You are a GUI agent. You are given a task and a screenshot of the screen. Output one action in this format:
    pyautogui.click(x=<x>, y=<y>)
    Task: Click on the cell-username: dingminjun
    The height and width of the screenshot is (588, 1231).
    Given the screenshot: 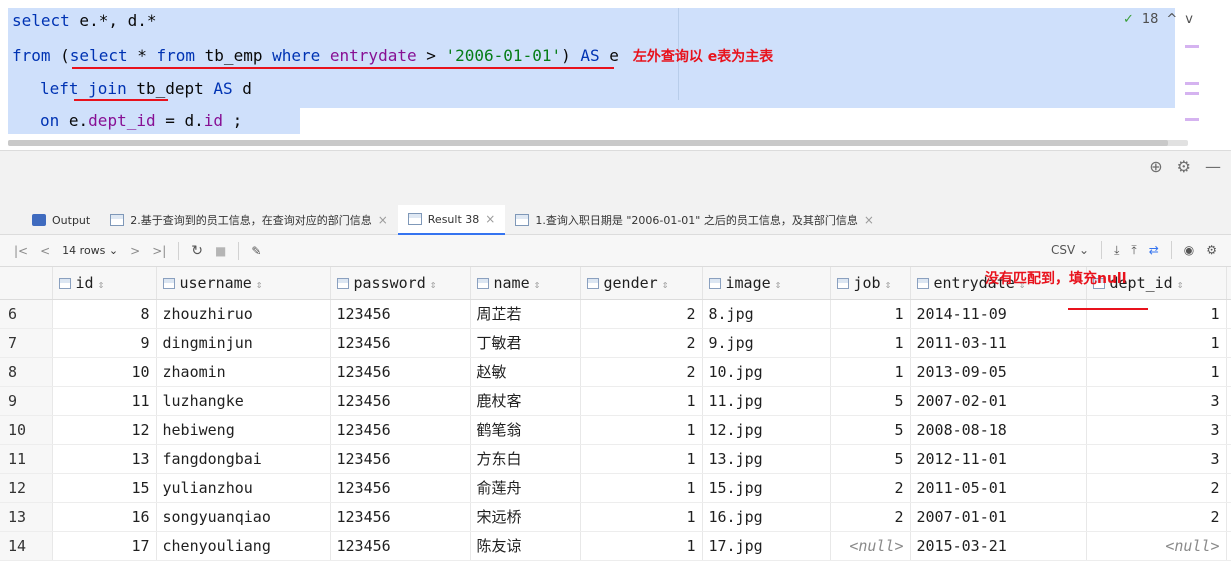 What is the action you would take?
    pyautogui.click(x=243, y=343)
    